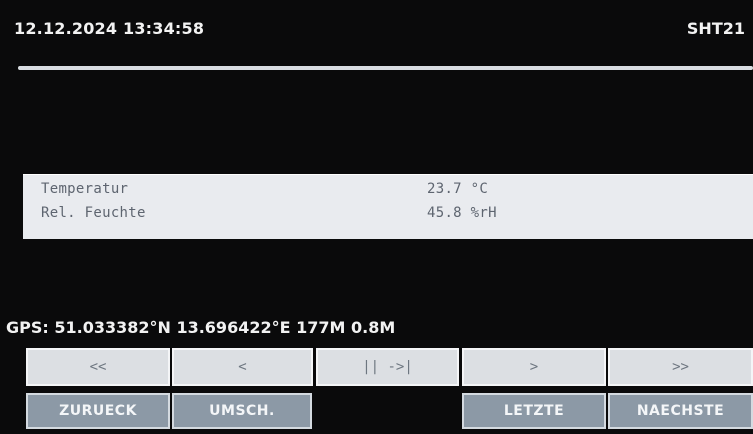  Describe the element at coordinates (386, 411) in the screenshot. I see `empty-button-slot` at that location.